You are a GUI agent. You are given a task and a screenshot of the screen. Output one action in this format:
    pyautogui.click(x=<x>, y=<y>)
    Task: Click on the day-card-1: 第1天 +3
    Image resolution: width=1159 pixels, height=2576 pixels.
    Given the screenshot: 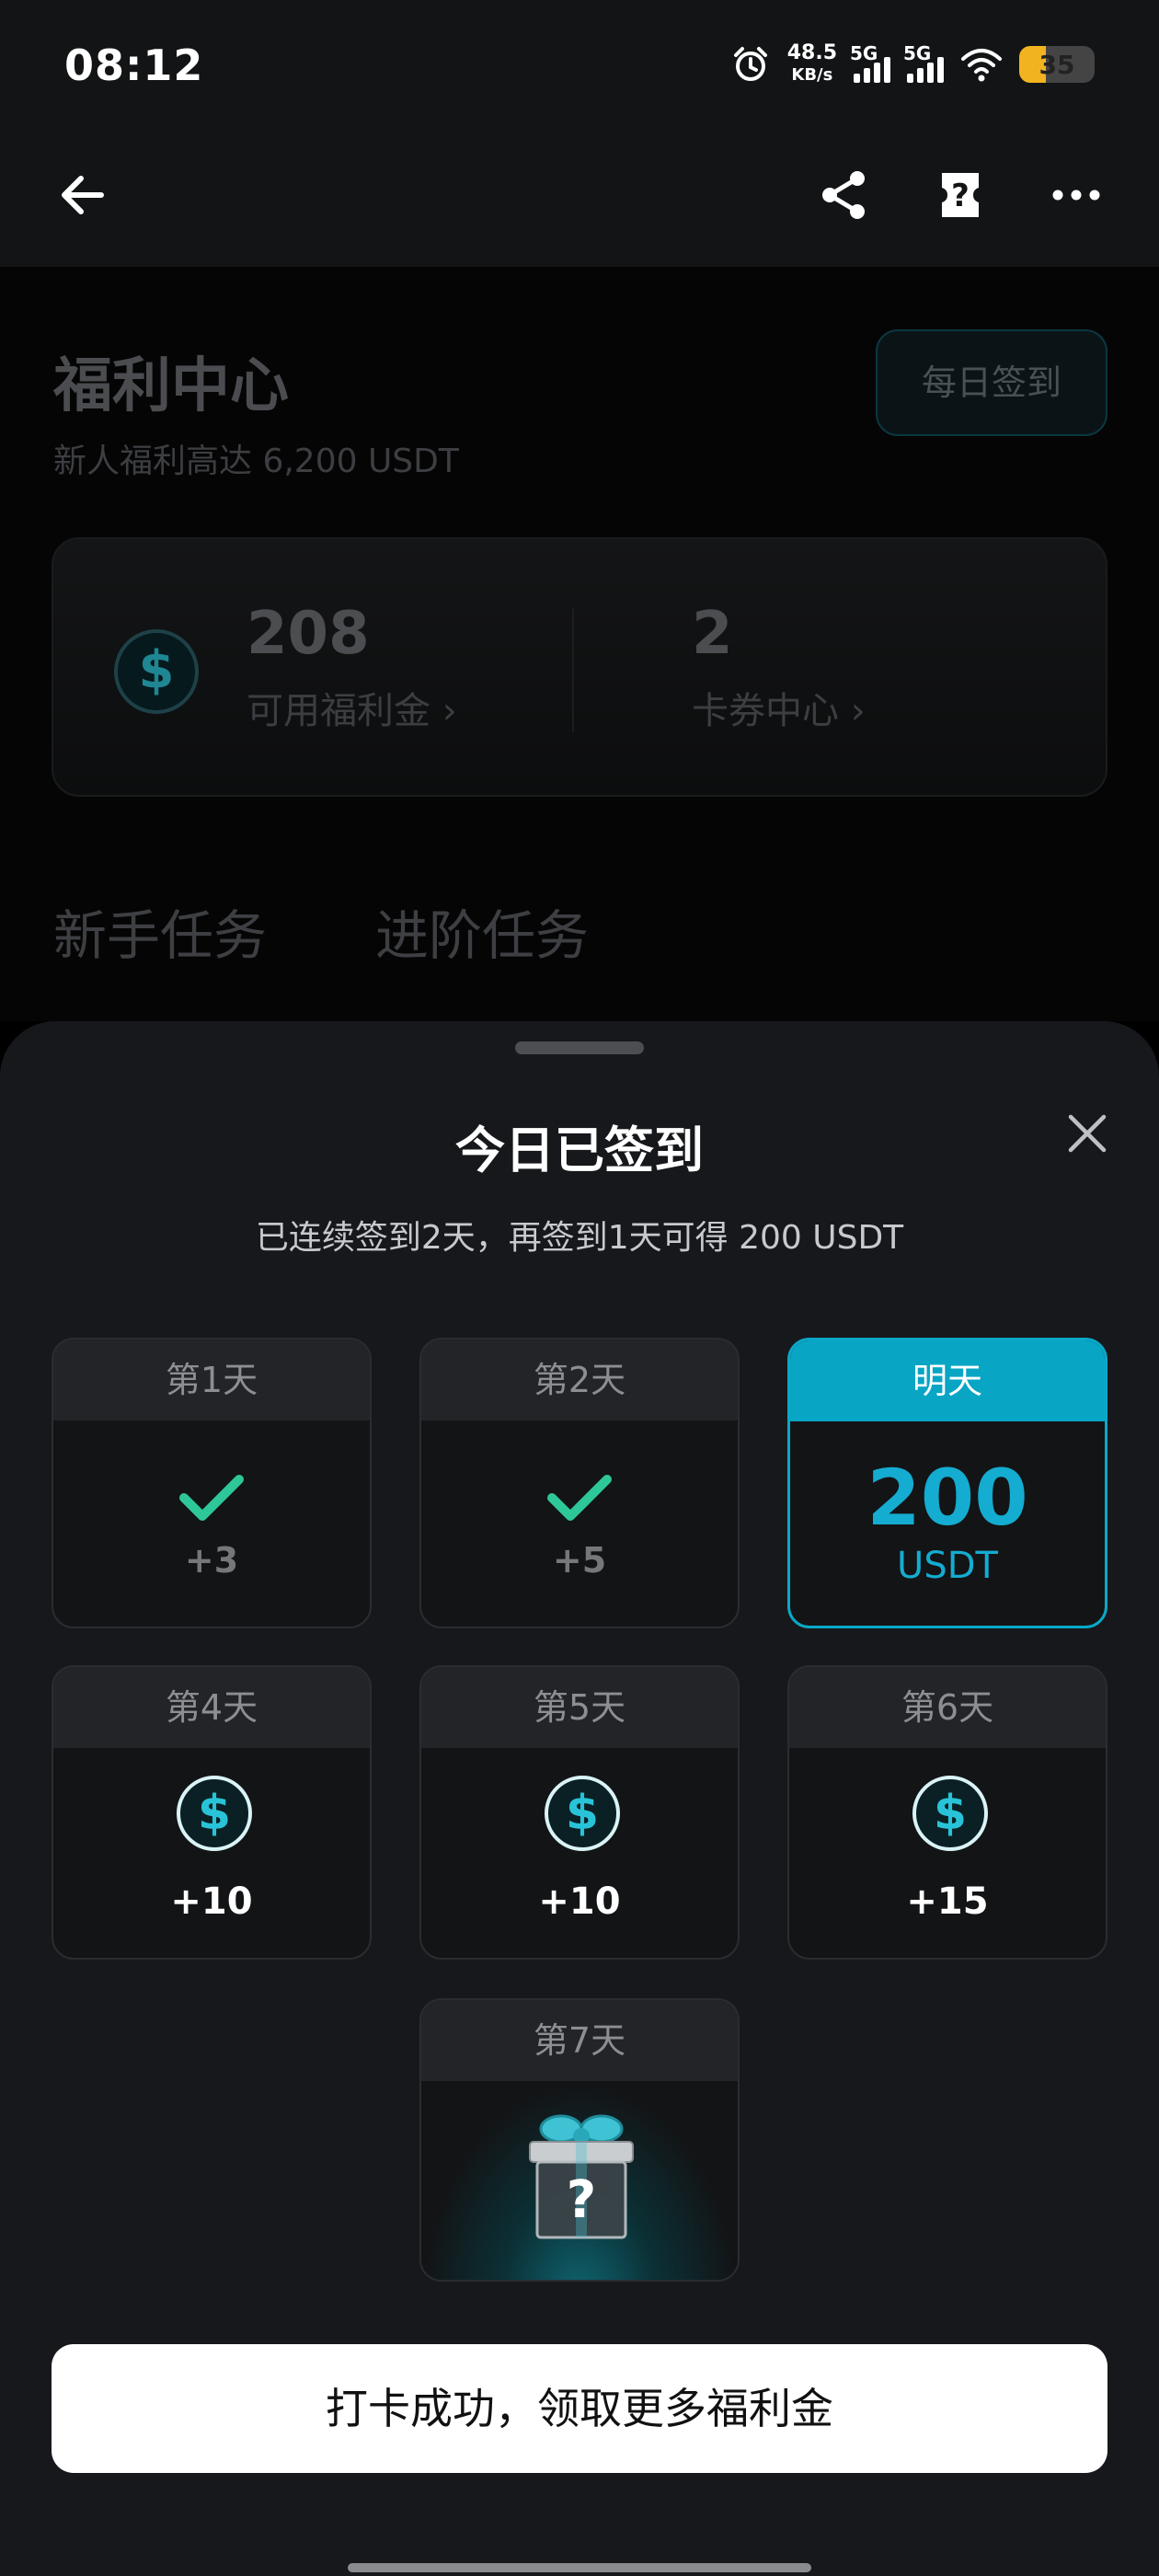 What is the action you would take?
    pyautogui.click(x=212, y=1483)
    